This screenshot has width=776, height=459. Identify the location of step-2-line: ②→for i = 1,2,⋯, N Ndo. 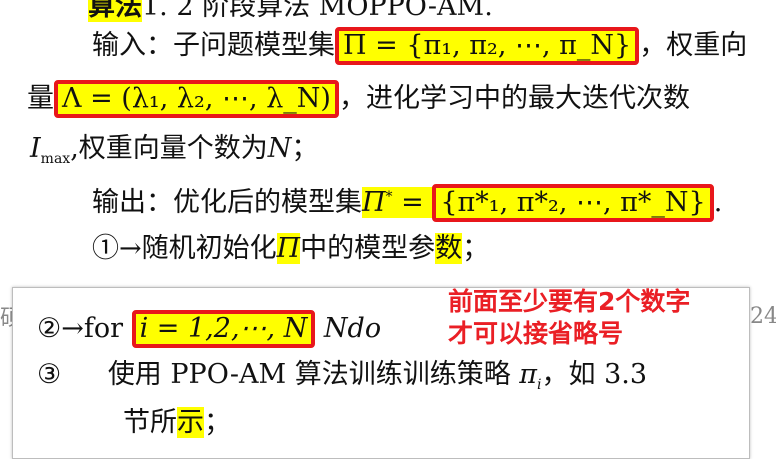
(209, 329).